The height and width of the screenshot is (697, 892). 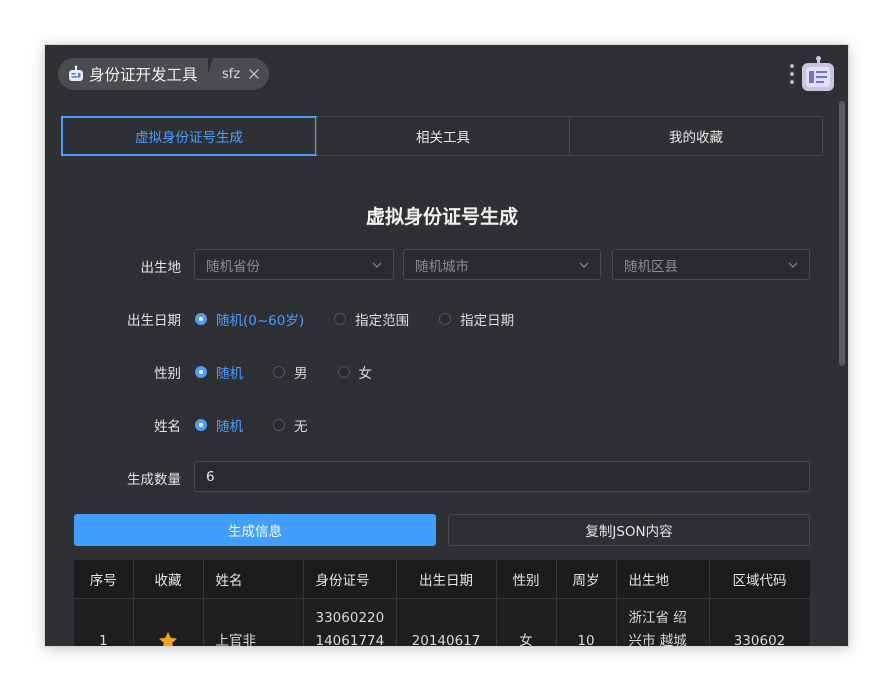 I want to click on name-option-random: 随机, so click(x=219, y=425).